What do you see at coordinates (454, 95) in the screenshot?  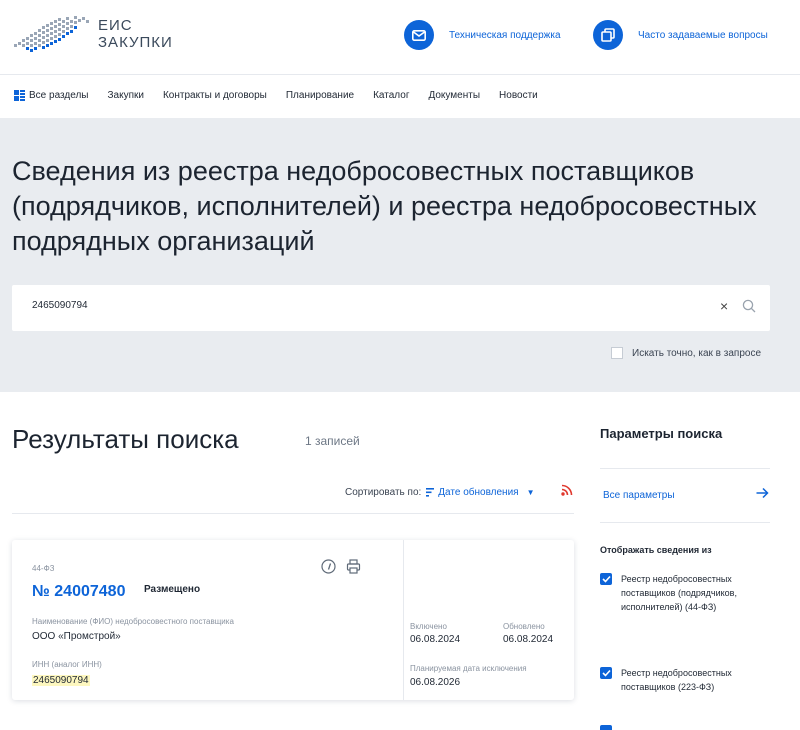 I see `nav-item-documents: Документы` at bounding box center [454, 95].